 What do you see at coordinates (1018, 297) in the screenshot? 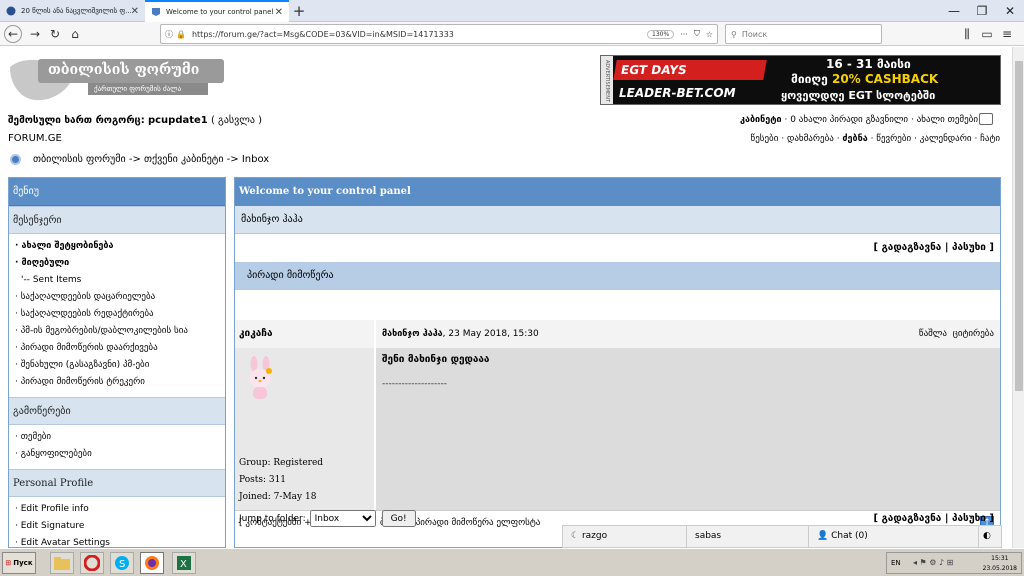
I see `page-scrollbar` at bounding box center [1018, 297].